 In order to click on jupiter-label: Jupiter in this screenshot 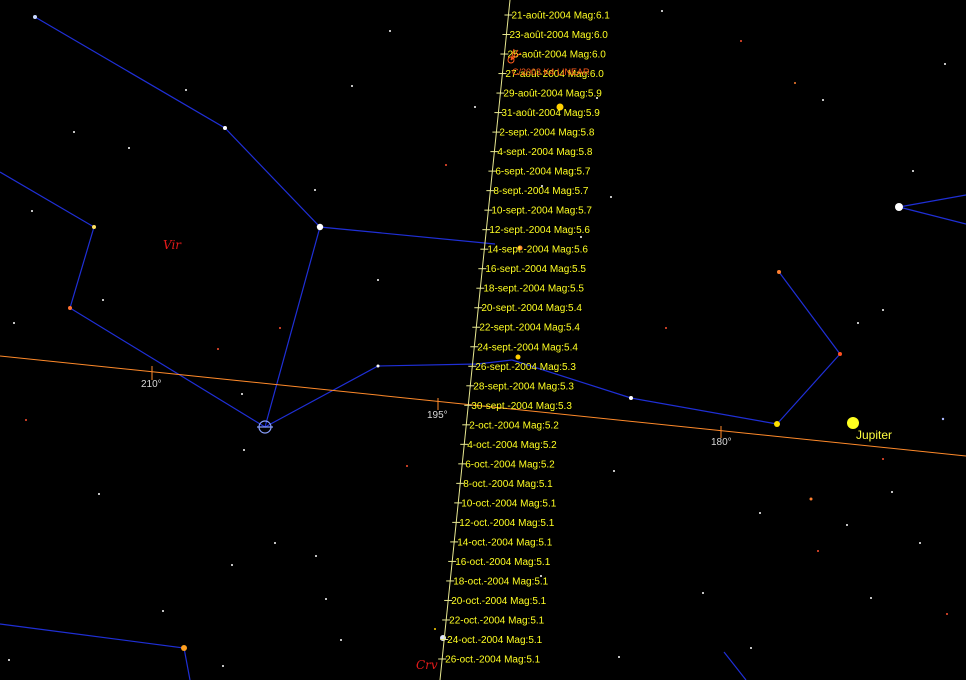, I will do `click(874, 435)`.